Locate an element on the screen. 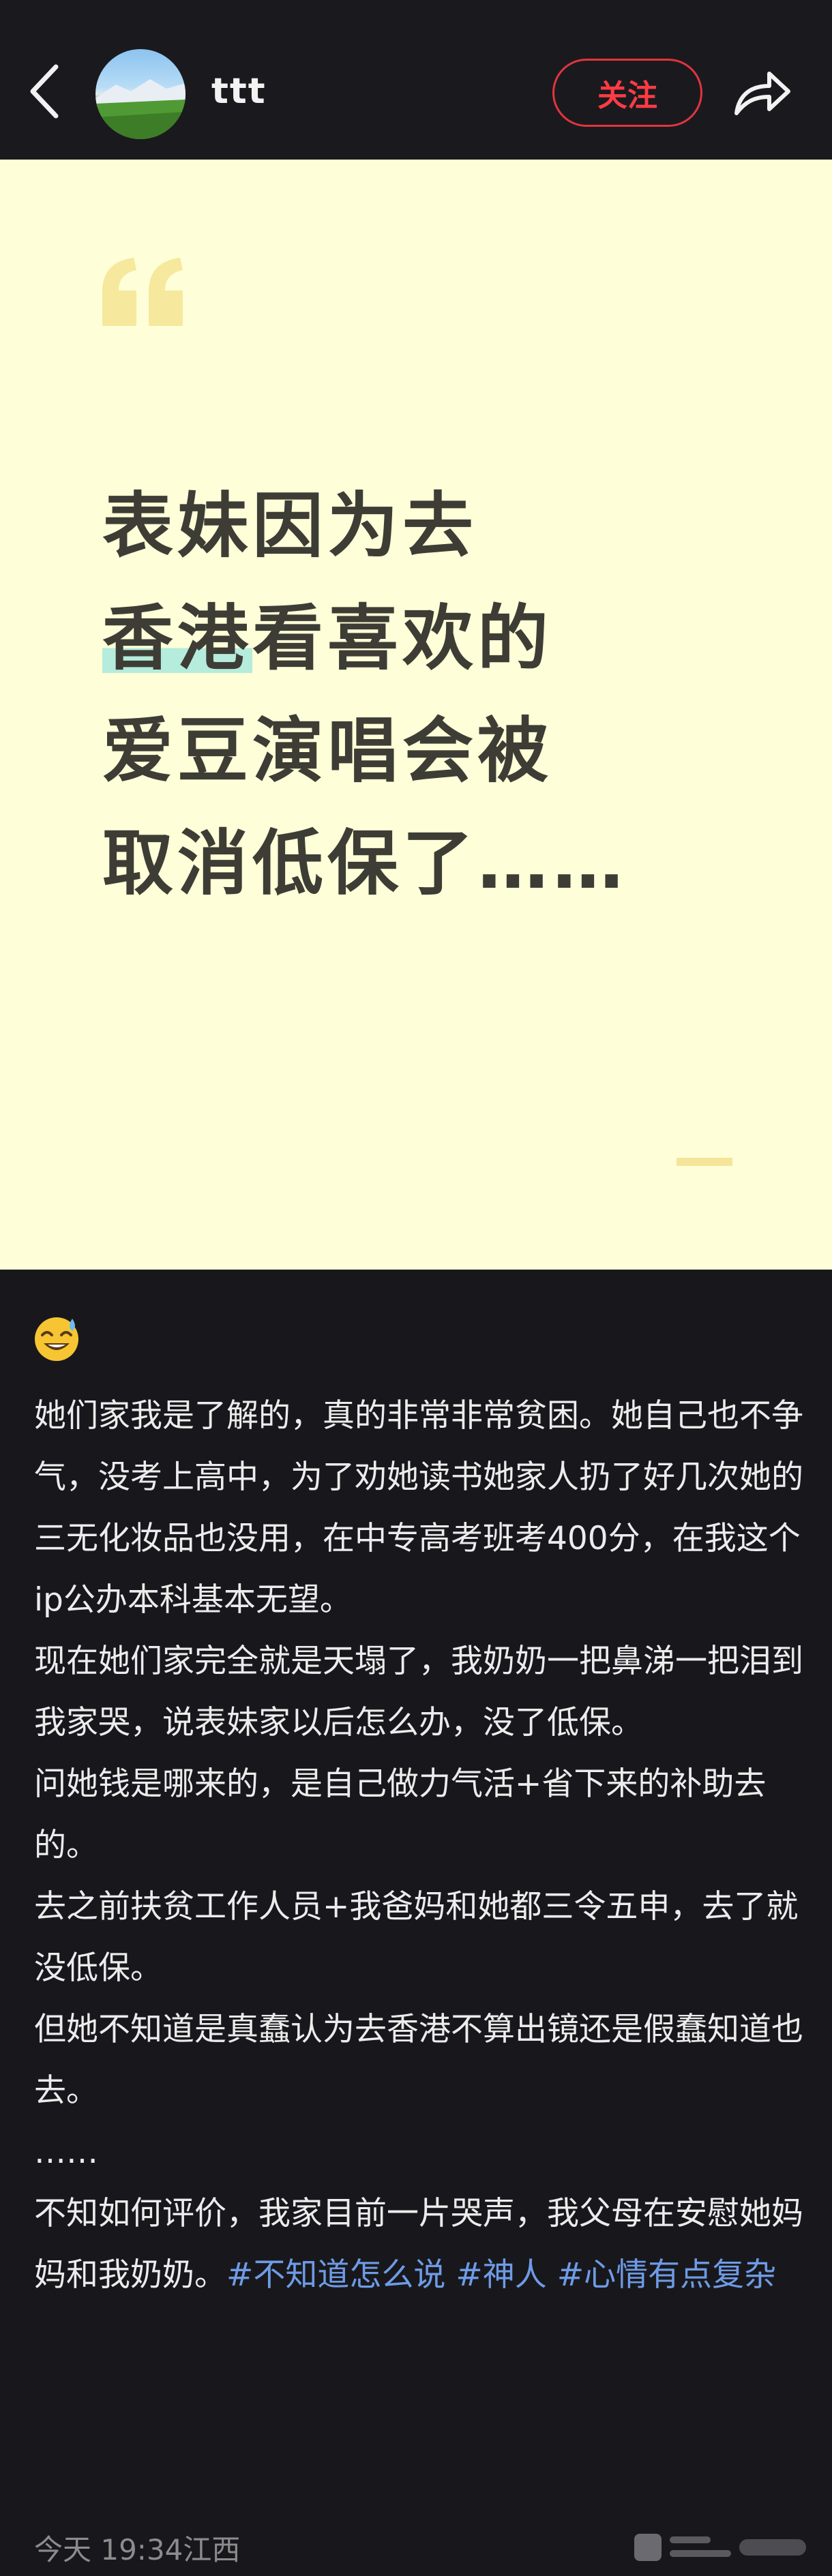 The height and width of the screenshot is (2576, 832). back-button is located at coordinates (45, 91).